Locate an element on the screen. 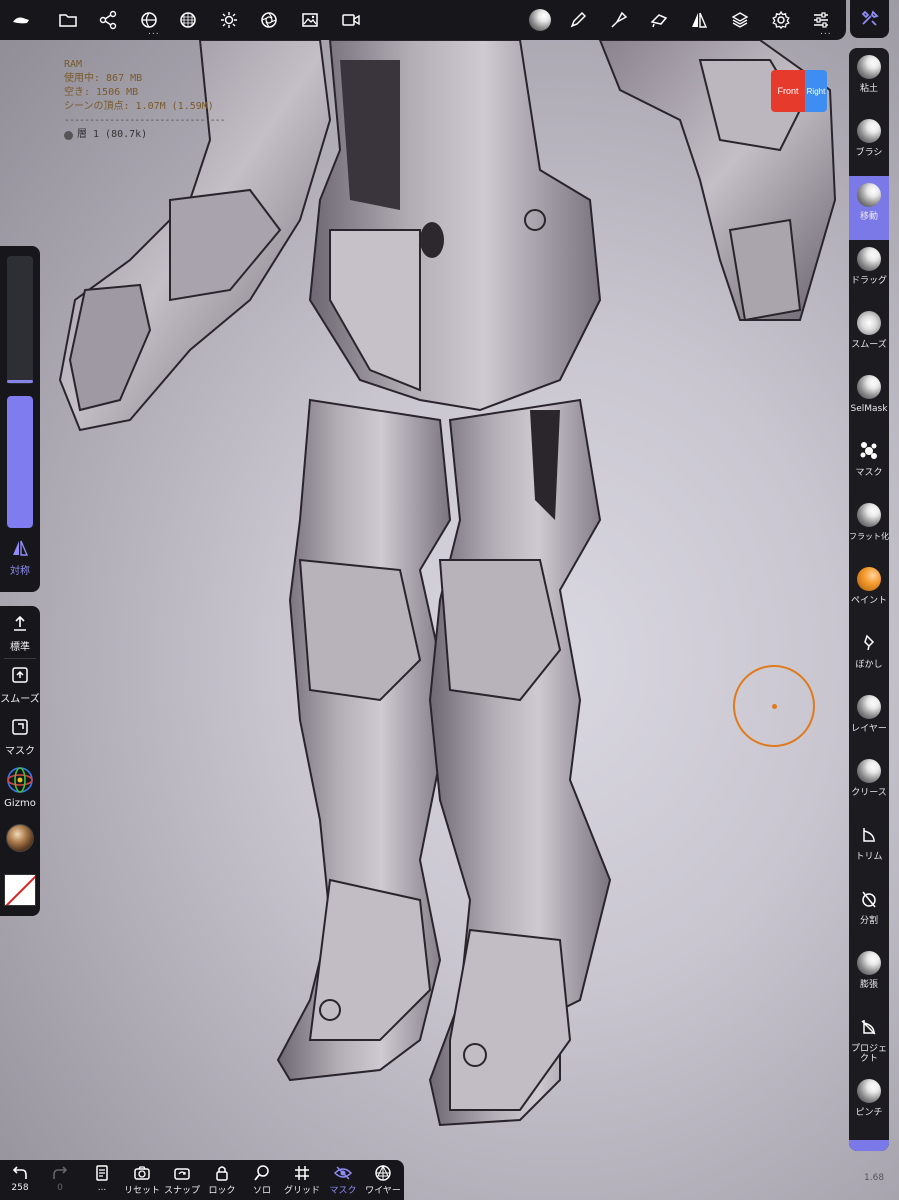  stroke-standard-button: 標準 is located at coordinates (20, 633).